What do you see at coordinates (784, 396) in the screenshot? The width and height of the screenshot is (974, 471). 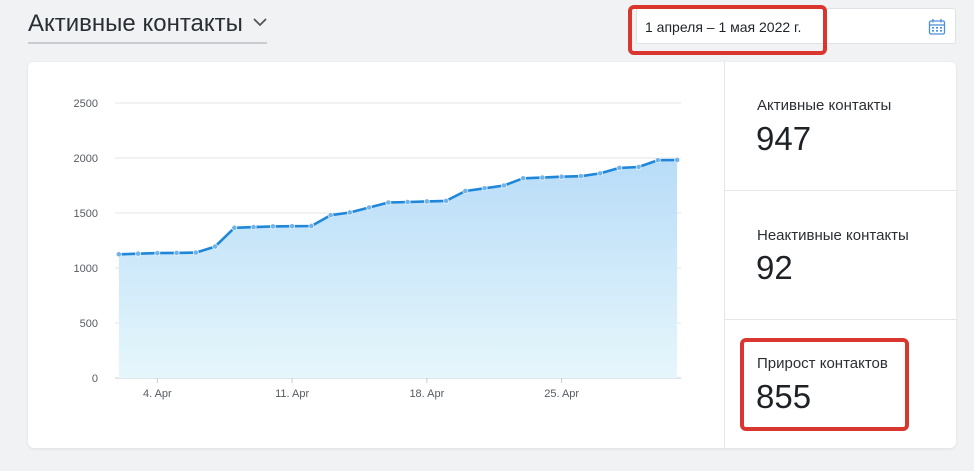 I see `stat-value: 855` at bounding box center [784, 396].